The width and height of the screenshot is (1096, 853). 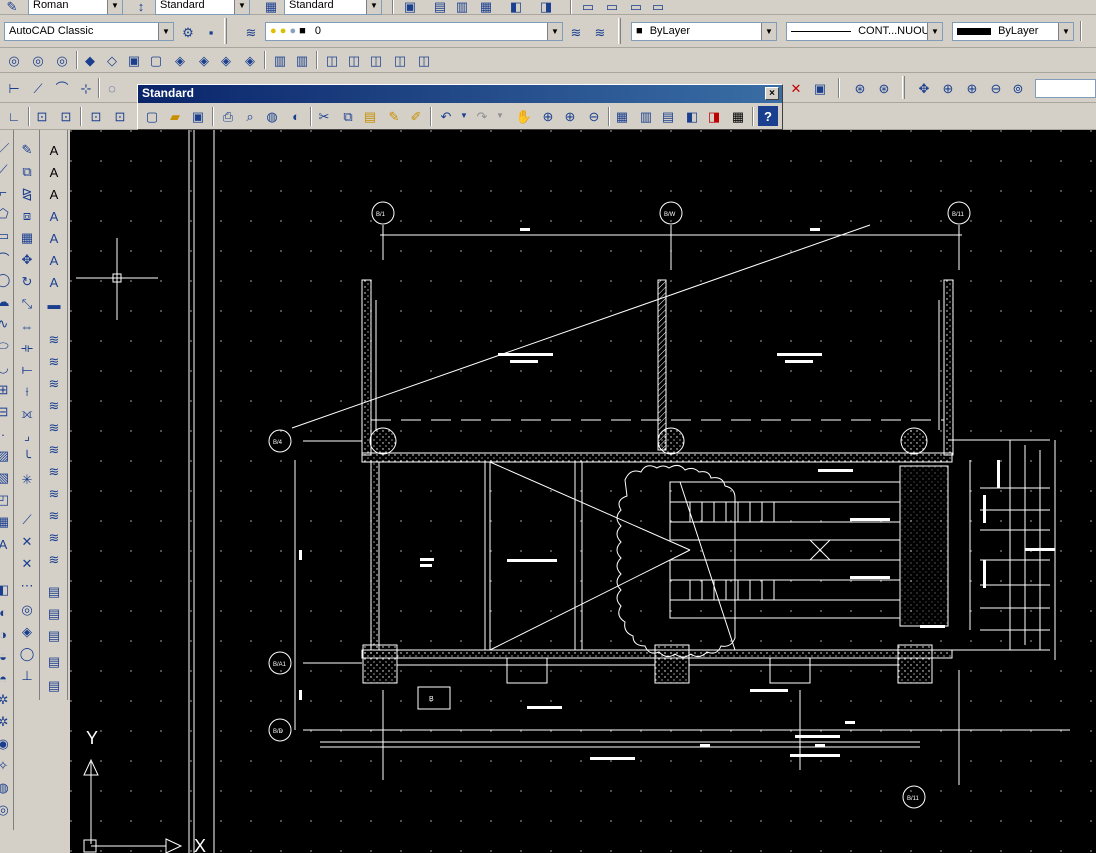 What do you see at coordinates (704, 31) in the screenshot?
I see `color-select: ■ ByLayer ▼` at bounding box center [704, 31].